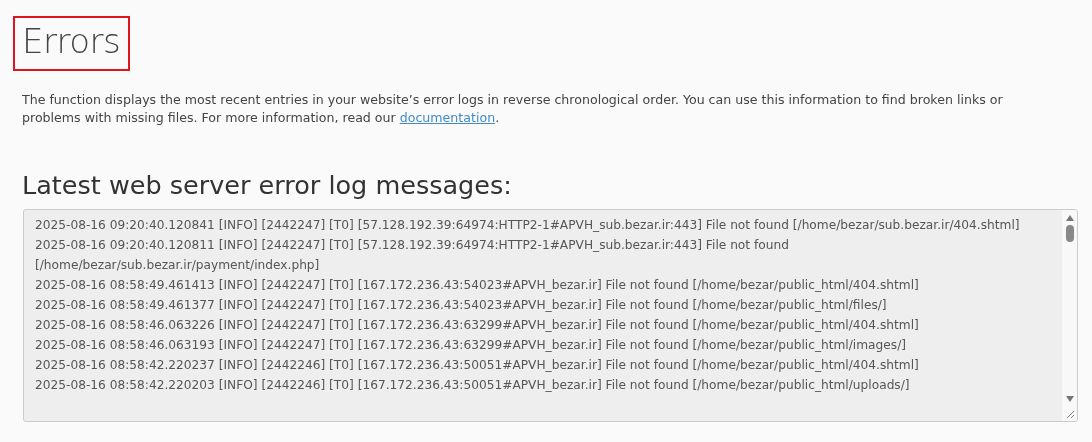  Describe the element at coordinates (477, 285) in the screenshot. I see `log-entry: 2025-08-16 08:58:49.461413 [INFO] [2442247] [T0] [167.172.236.43:54023#APVH_bezar.ir] File not found [/home/bezar/public_html/404.shtml]` at that location.